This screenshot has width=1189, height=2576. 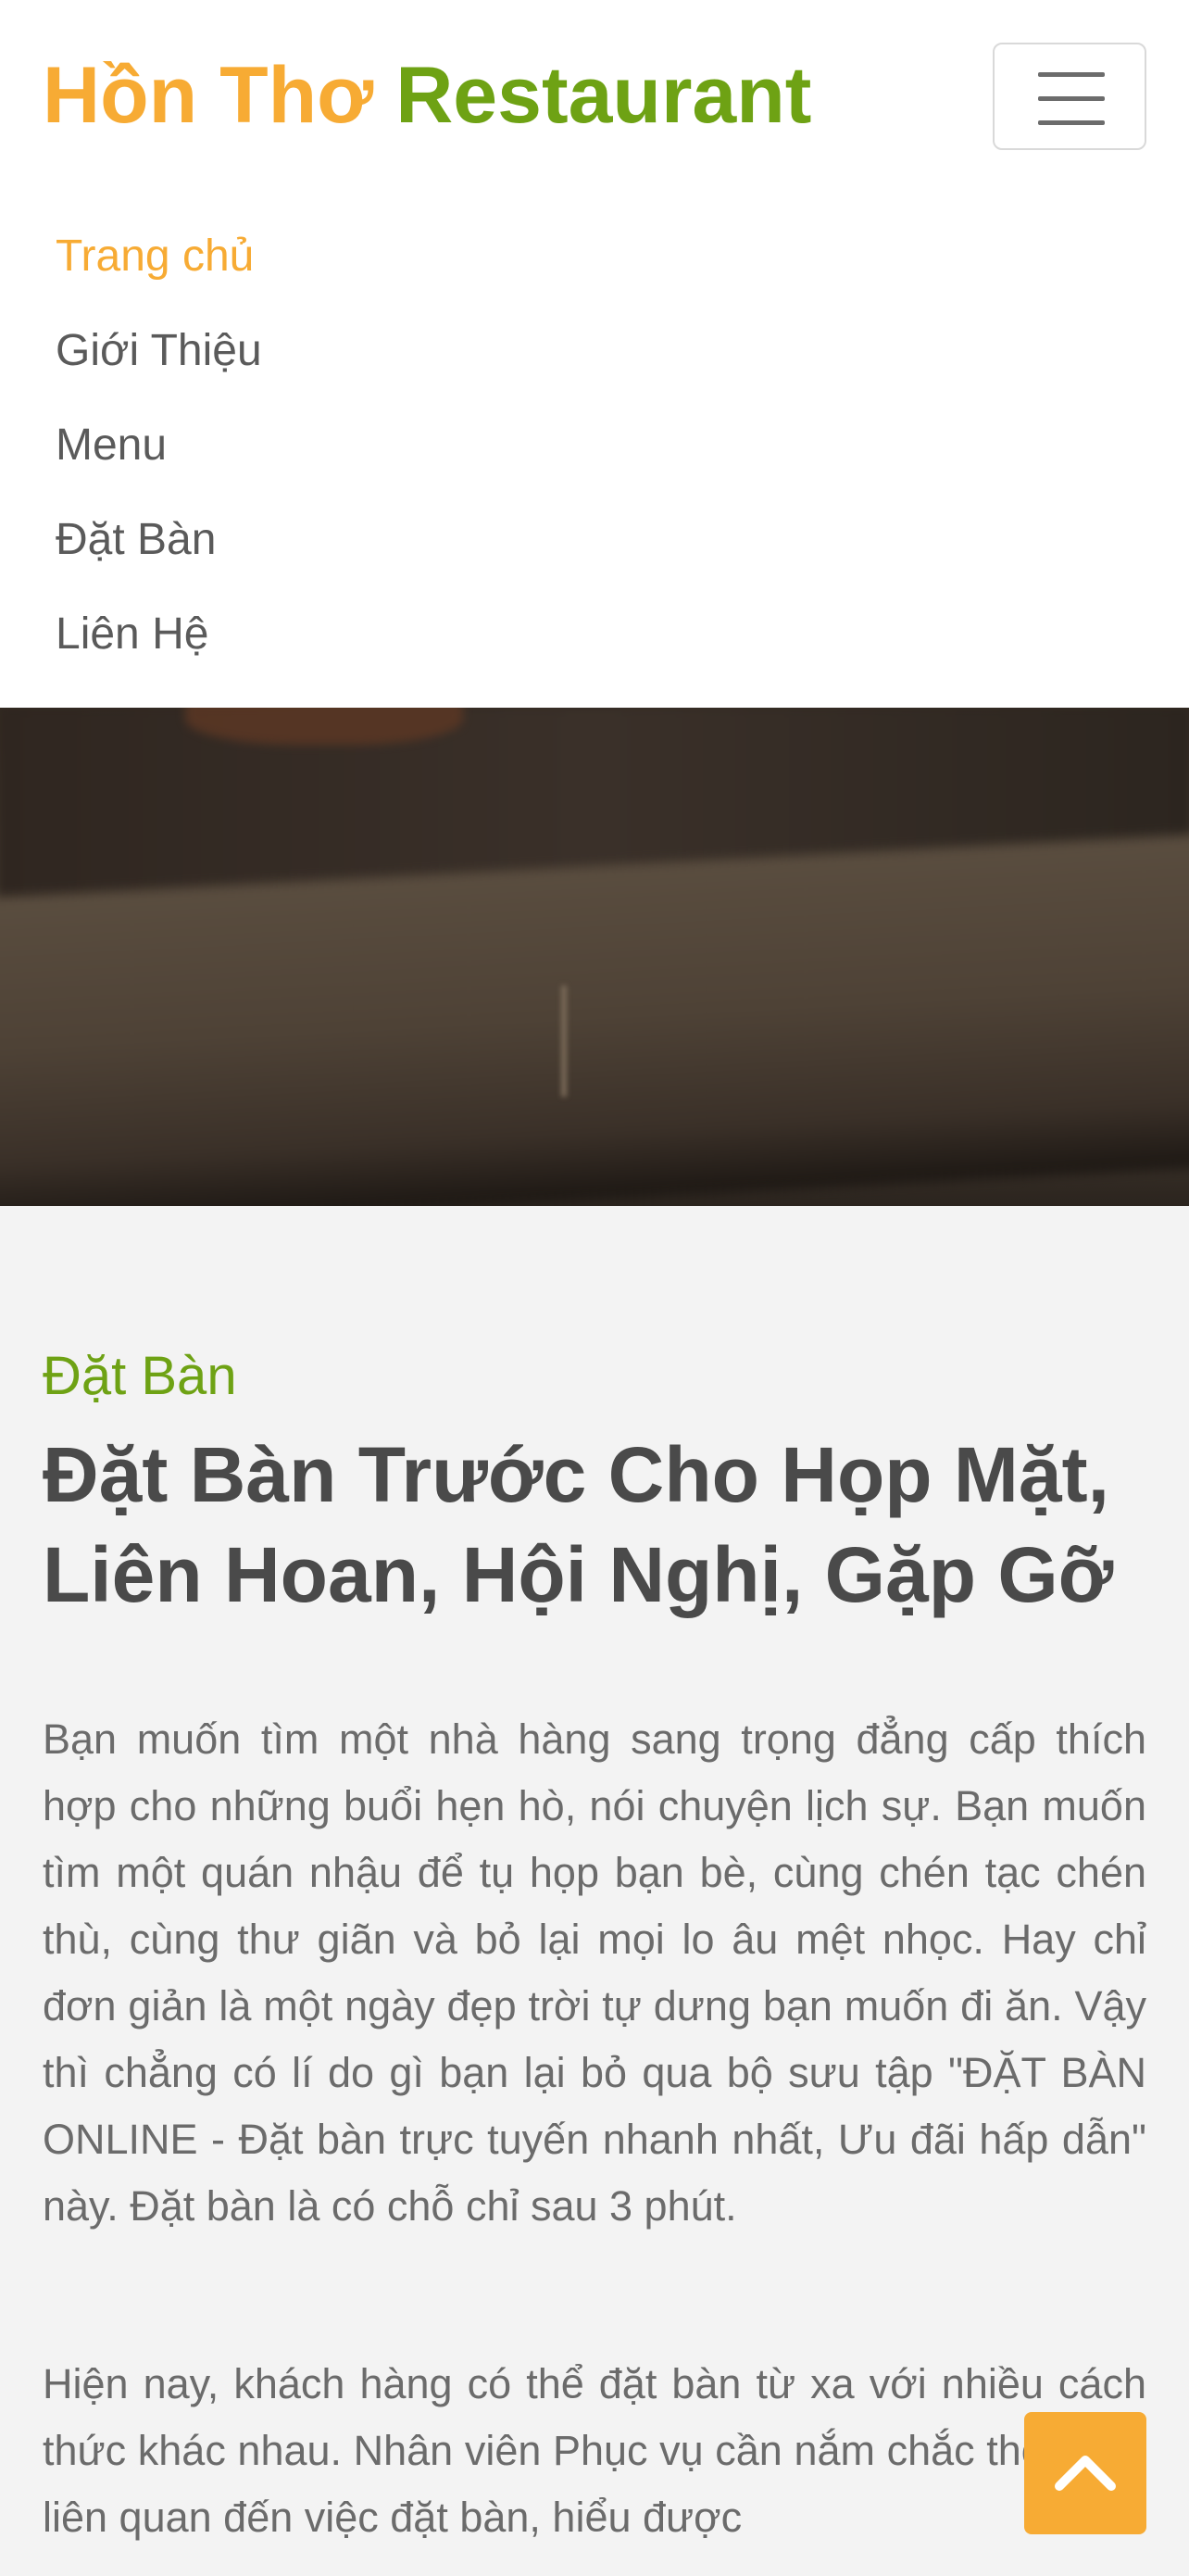 I want to click on nav-item-contact: Liên Hệ, so click(x=159, y=634).